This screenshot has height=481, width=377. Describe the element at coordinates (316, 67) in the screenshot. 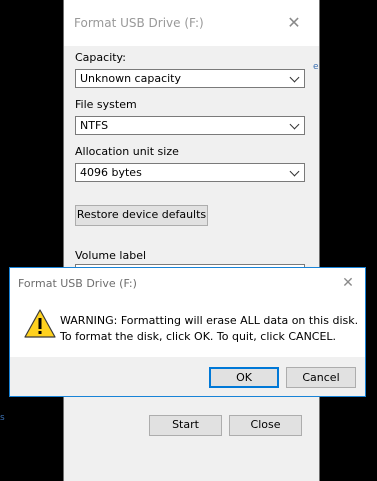

I see `background-window-fragment: e` at that location.